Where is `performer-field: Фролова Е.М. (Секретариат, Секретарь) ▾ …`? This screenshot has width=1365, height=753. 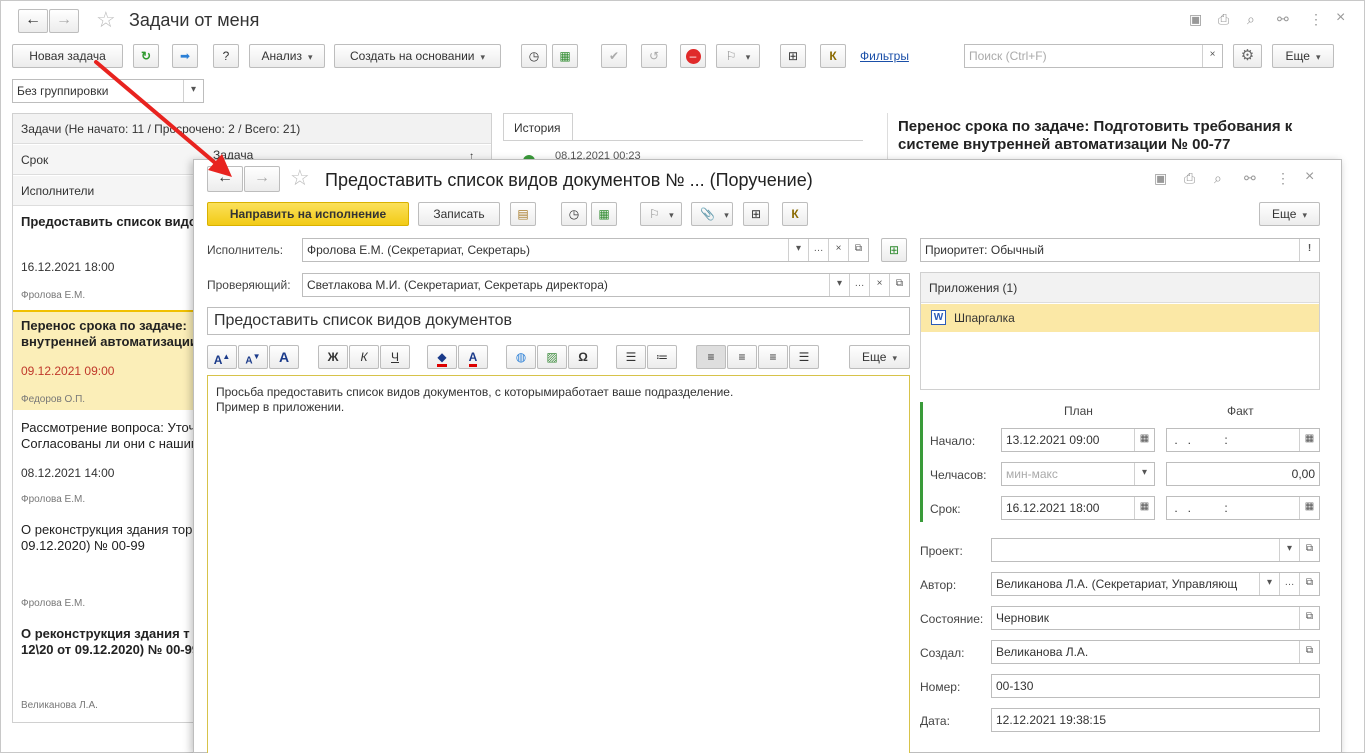
performer-field: Фролова Е.М. (Секретариат, Секретарь) ▾ … is located at coordinates (585, 250).